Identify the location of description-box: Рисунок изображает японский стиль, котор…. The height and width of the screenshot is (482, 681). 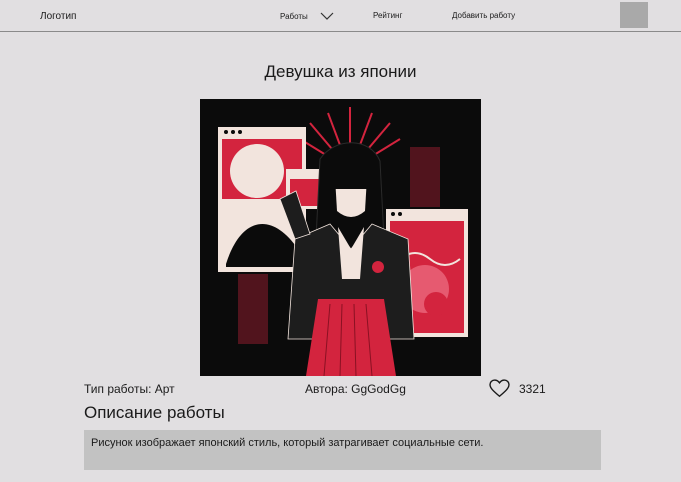
(342, 450).